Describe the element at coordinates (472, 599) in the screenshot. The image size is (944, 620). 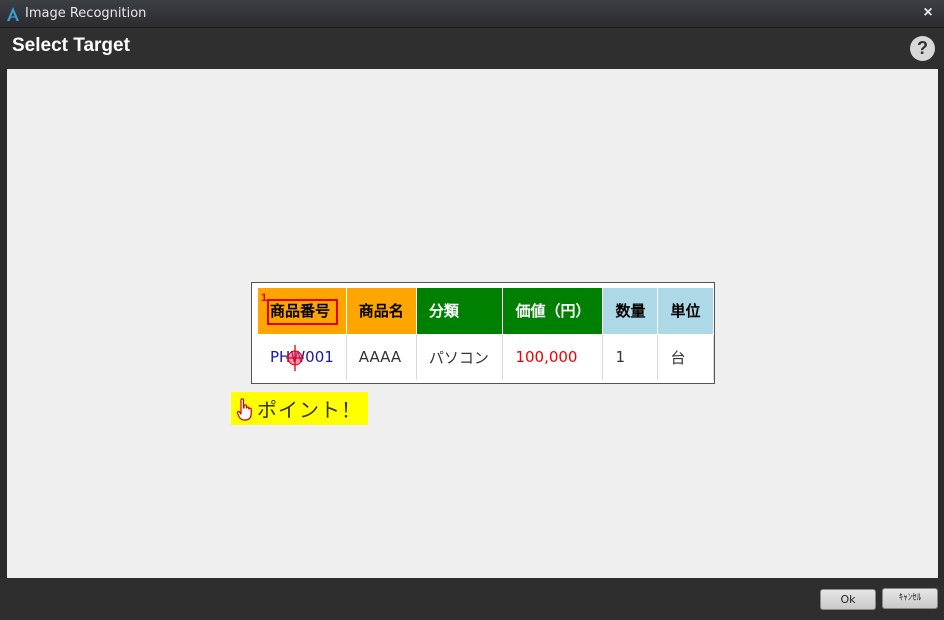
I see `dialog-footer: Ok ｷｬﾝｾﾙ` at that location.